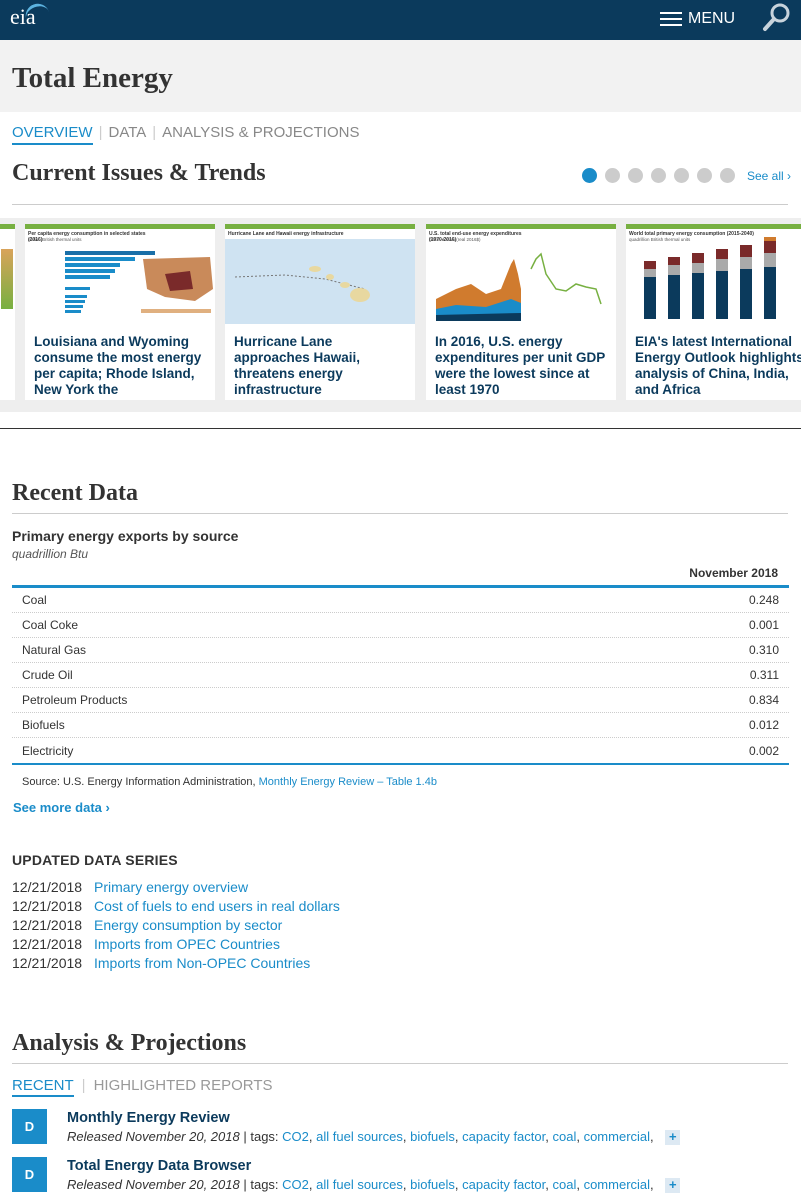 The width and height of the screenshot is (801, 1200). Describe the element at coordinates (34, 600) in the screenshot. I see `row-label: Coal` at that location.